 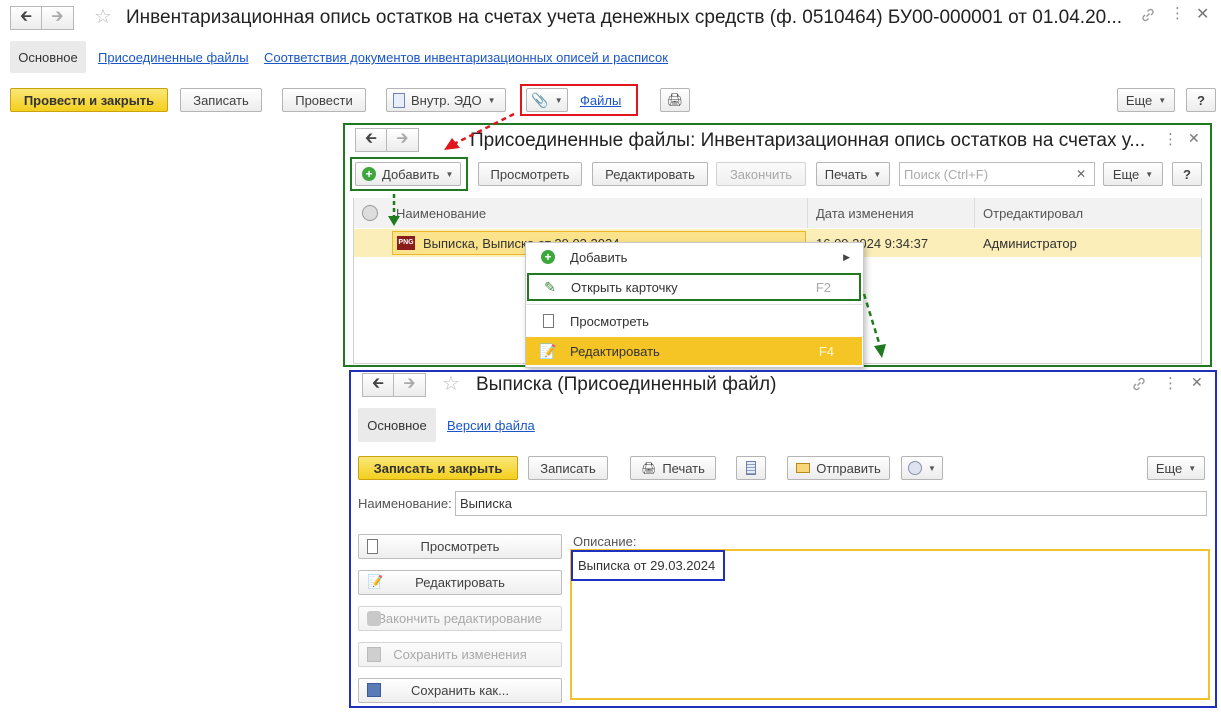 I want to click on print-button: 🖨, so click(x=675, y=100).